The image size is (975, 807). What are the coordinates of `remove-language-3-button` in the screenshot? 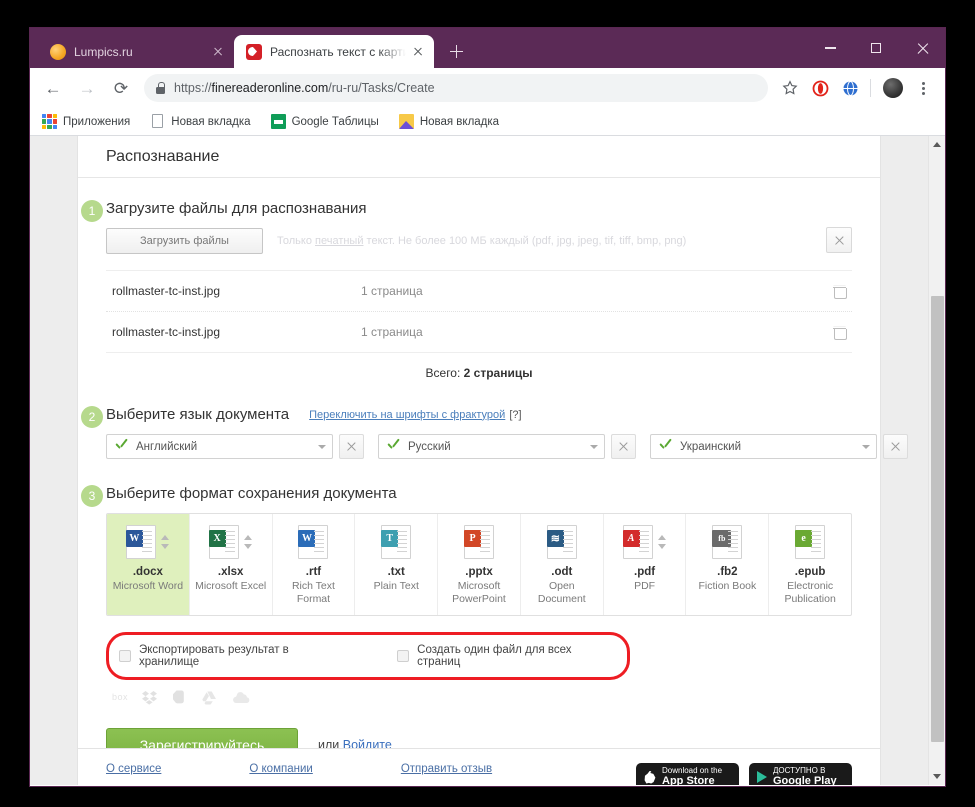 It's located at (895, 446).